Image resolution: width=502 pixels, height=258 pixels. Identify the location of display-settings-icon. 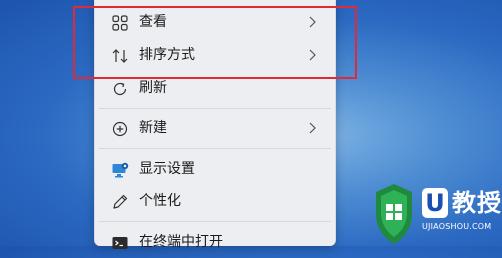
(120, 170).